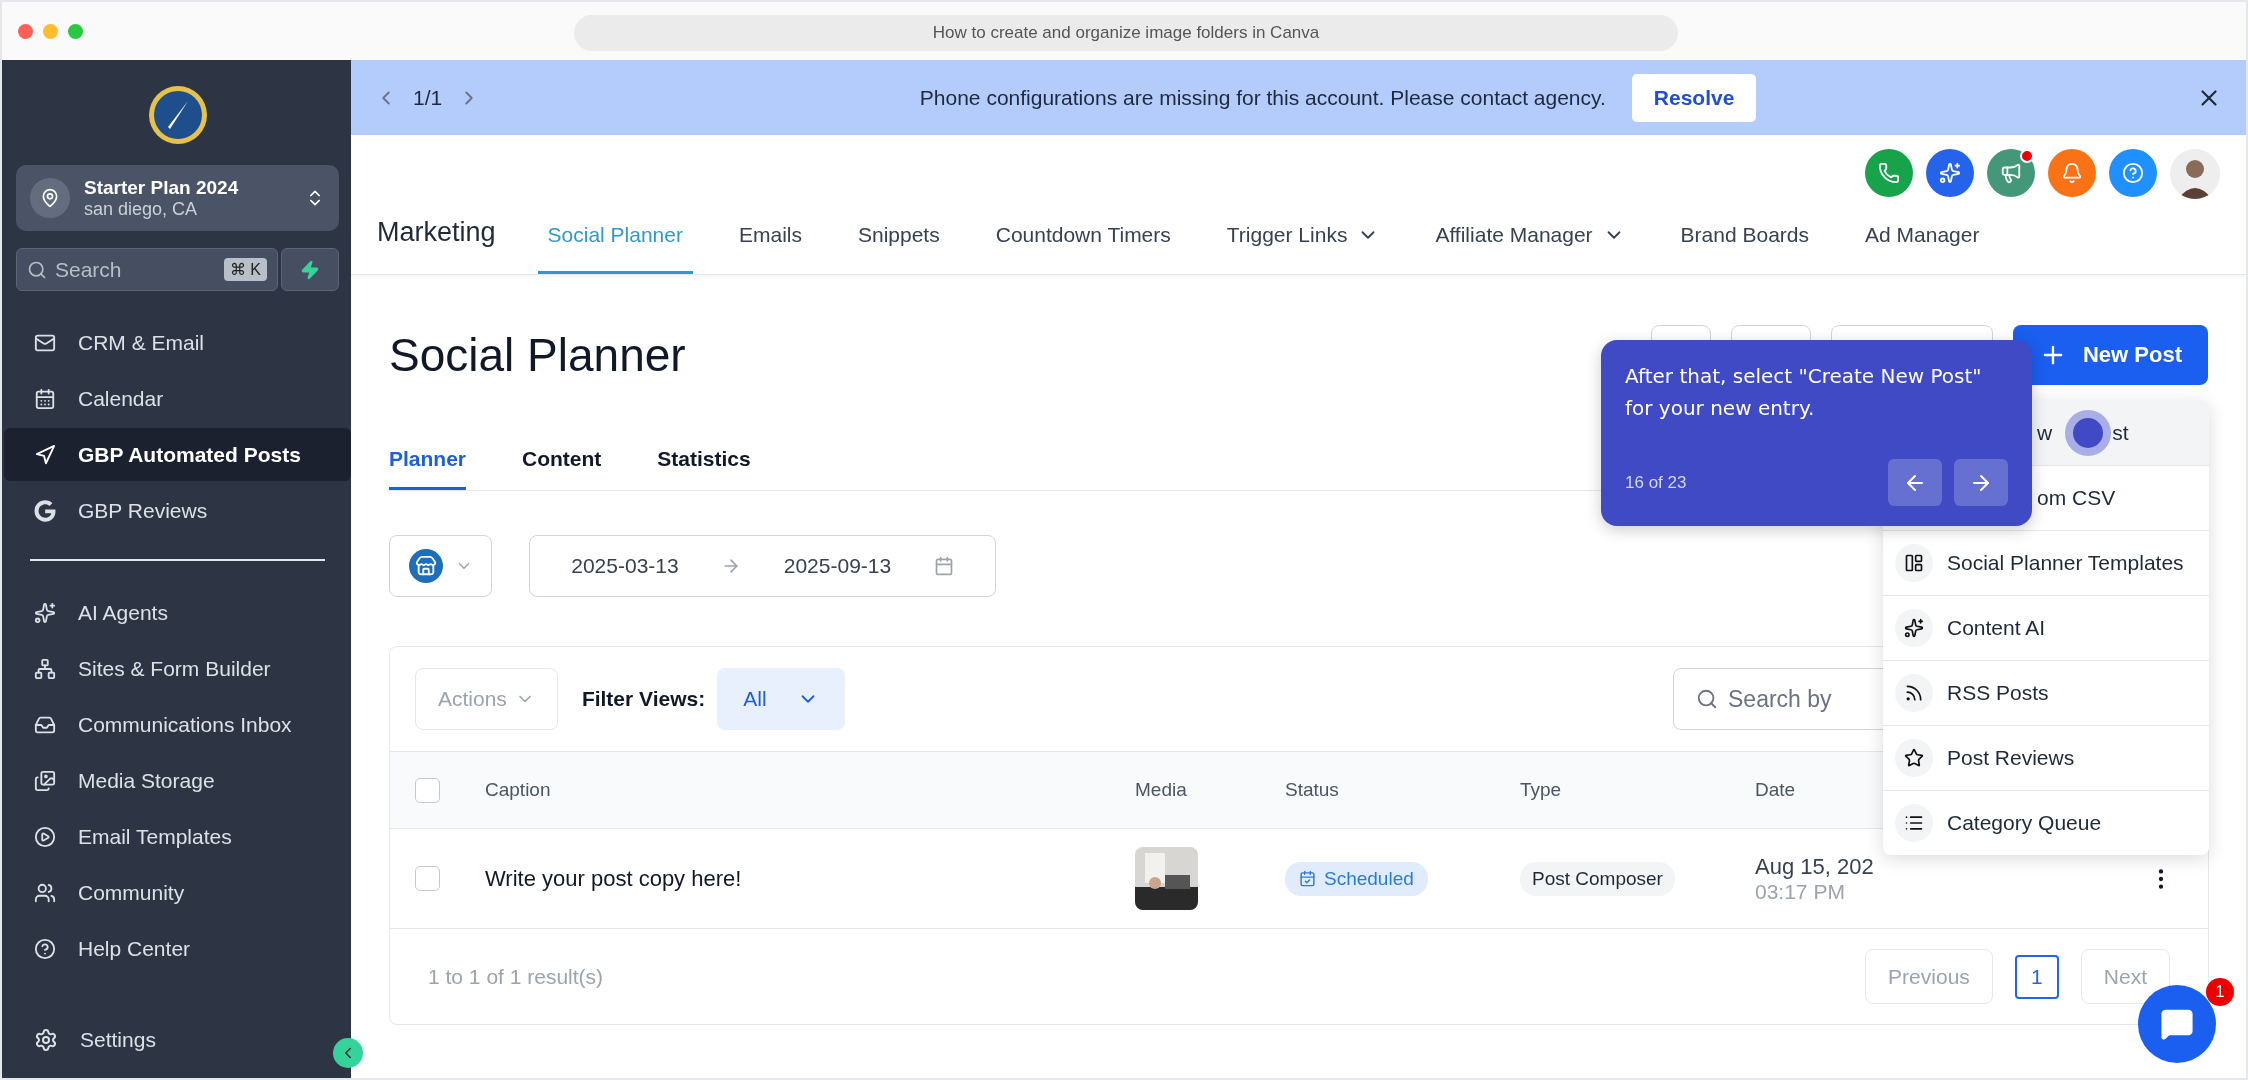  What do you see at coordinates (177, 780) in the screenshot?
I see `sidebar-item: Media Storage` at bounding box center [177, 780].